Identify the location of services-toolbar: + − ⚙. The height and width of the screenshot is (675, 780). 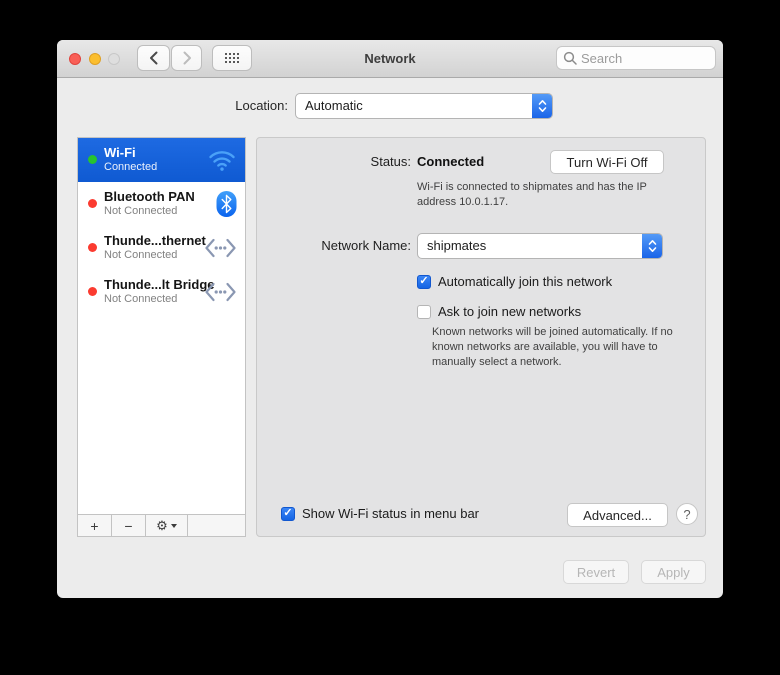
(161, 525).